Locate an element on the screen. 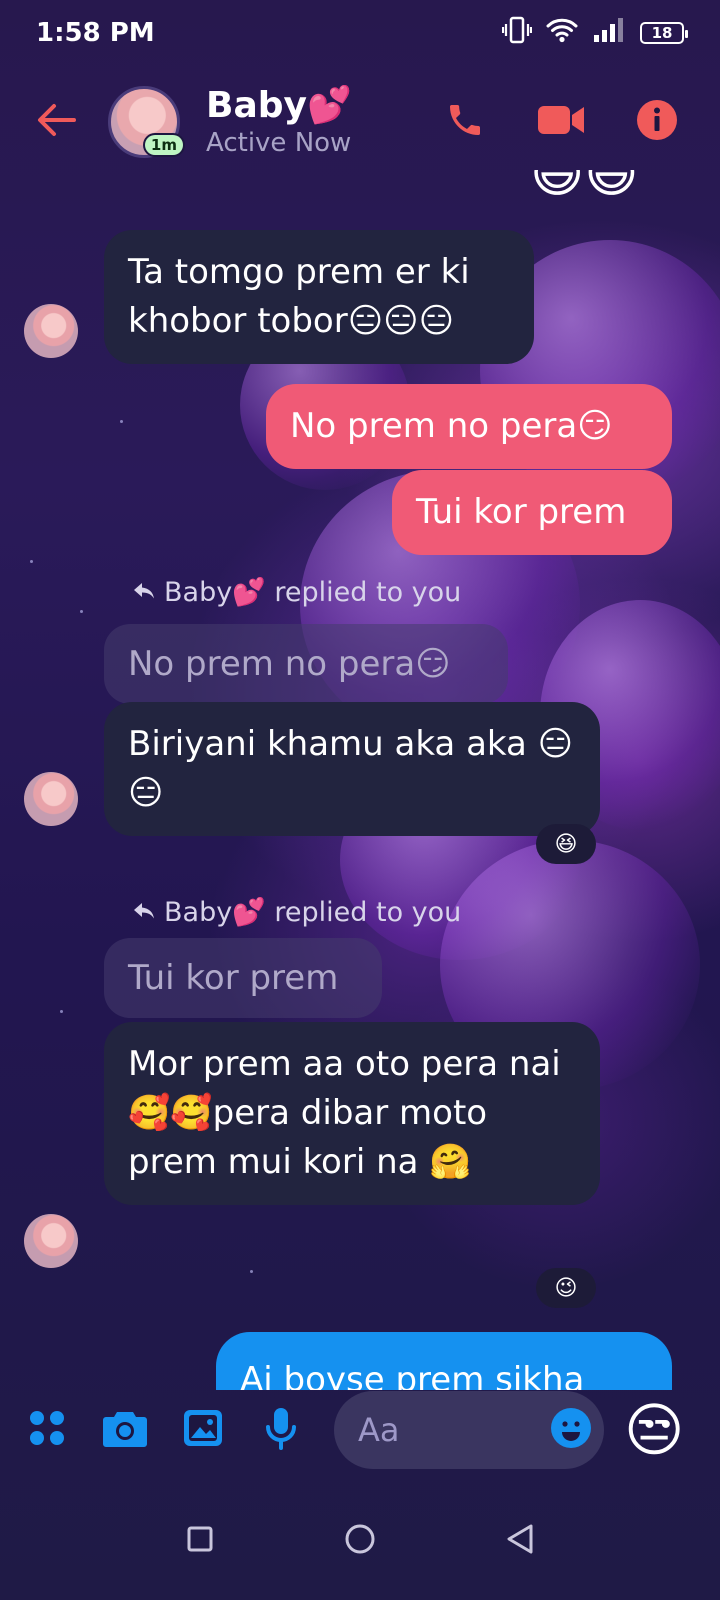 This screenshot has width=720, height=1600. recents-button is located at coordinates (200, 1541).